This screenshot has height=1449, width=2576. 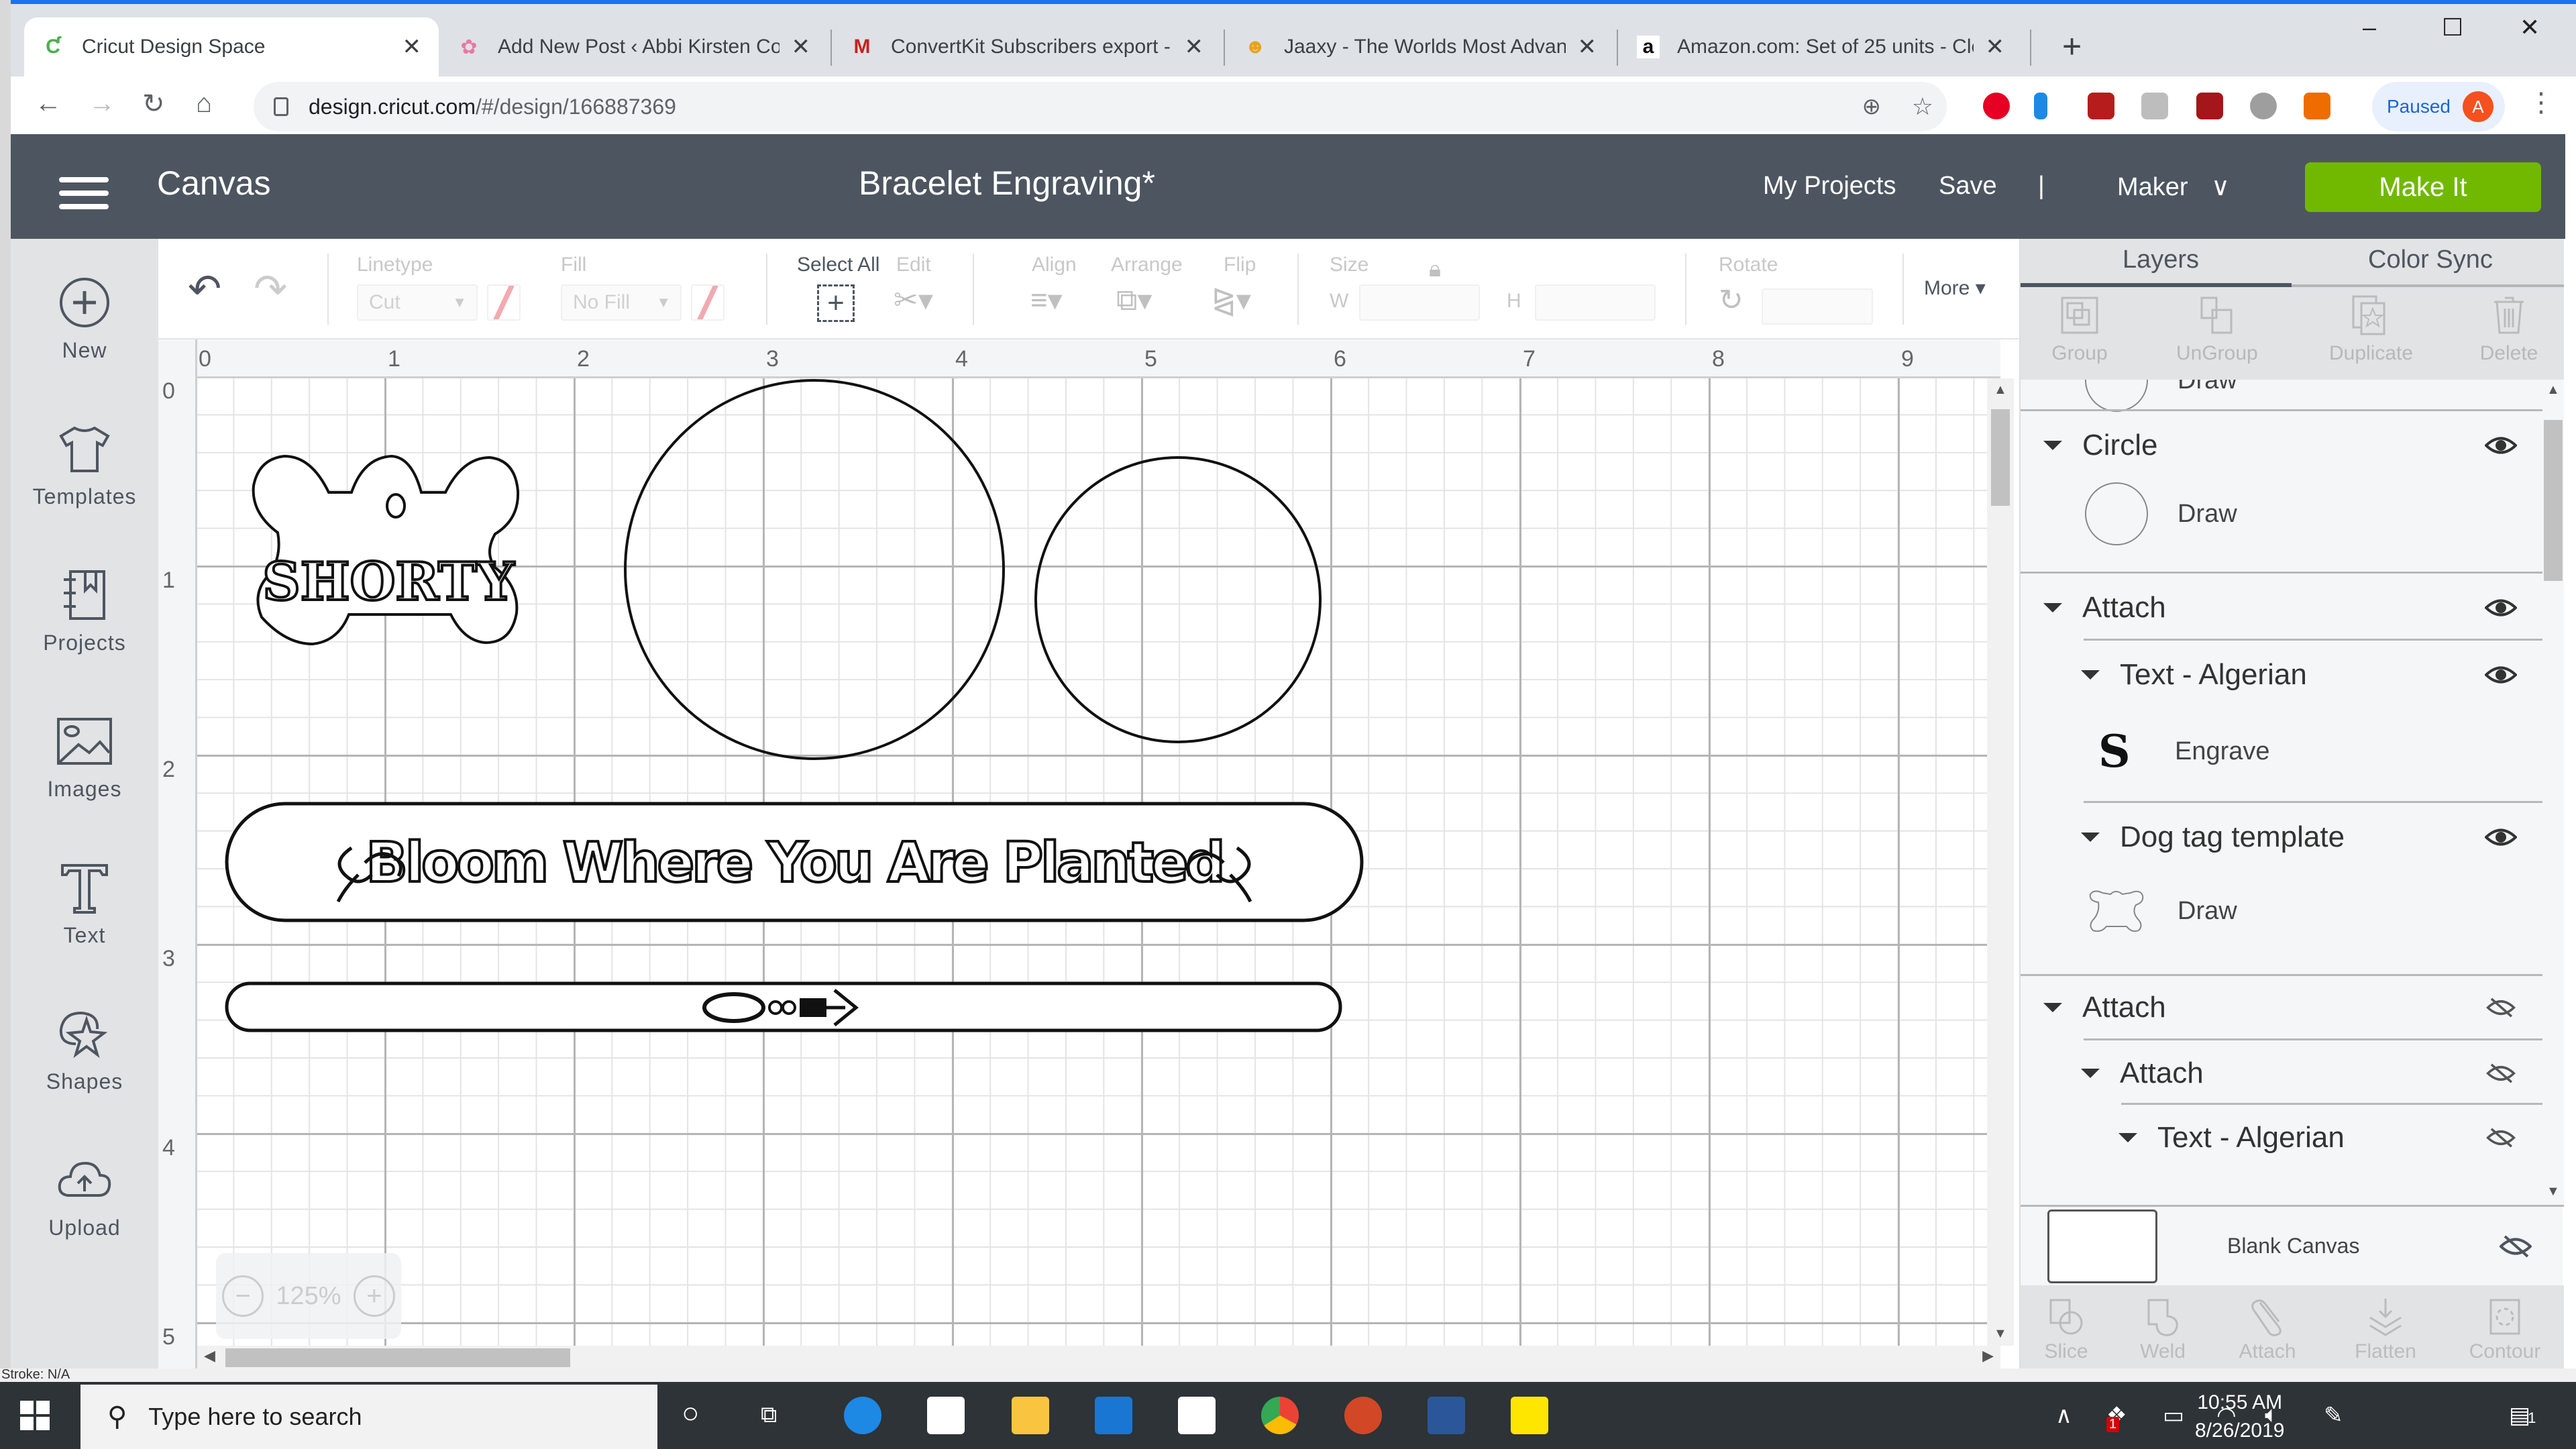 I want to click on layer-group-attach: Attach, so click(x=2282, y=608).